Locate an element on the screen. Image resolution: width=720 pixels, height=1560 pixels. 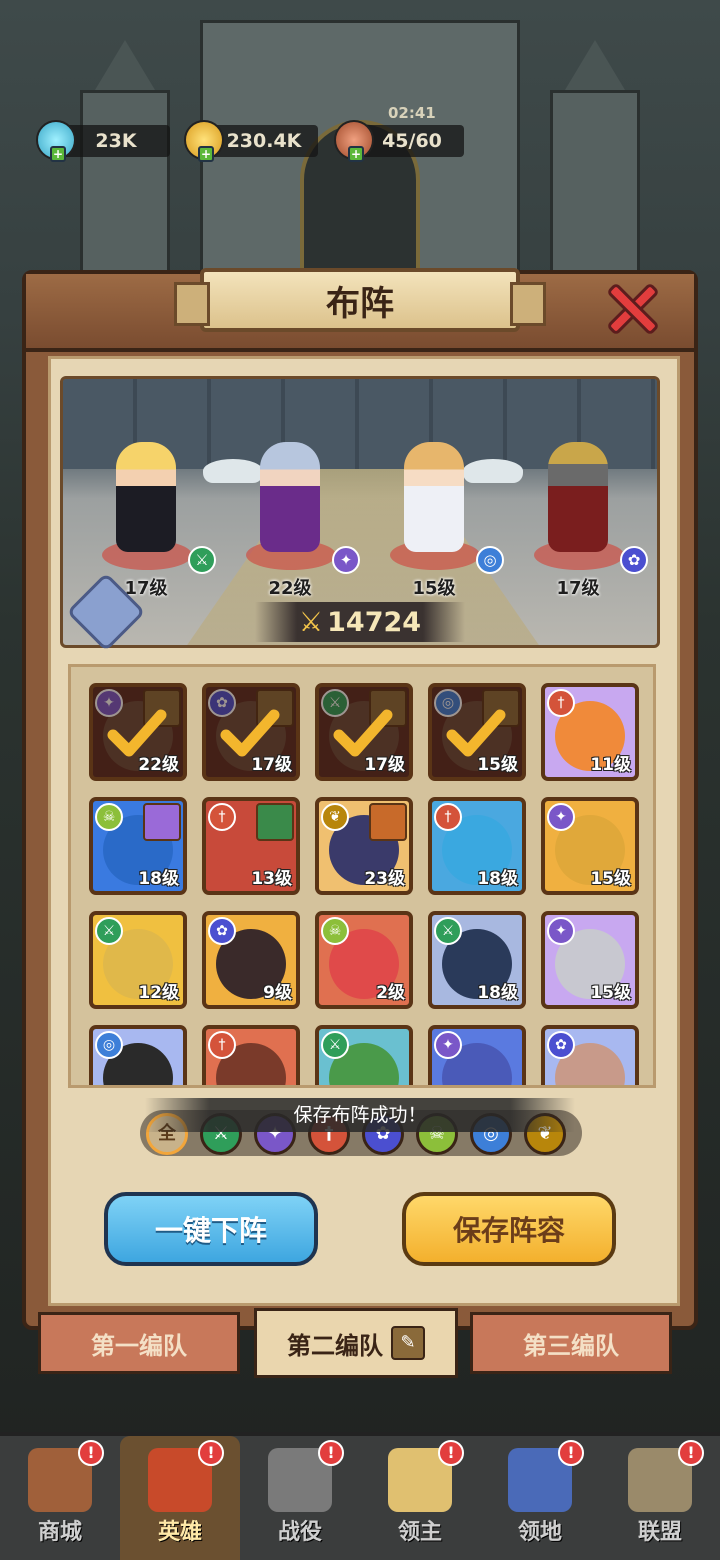
toast-message: 保存布阵成功！ is located at coordinates (360, 1115).